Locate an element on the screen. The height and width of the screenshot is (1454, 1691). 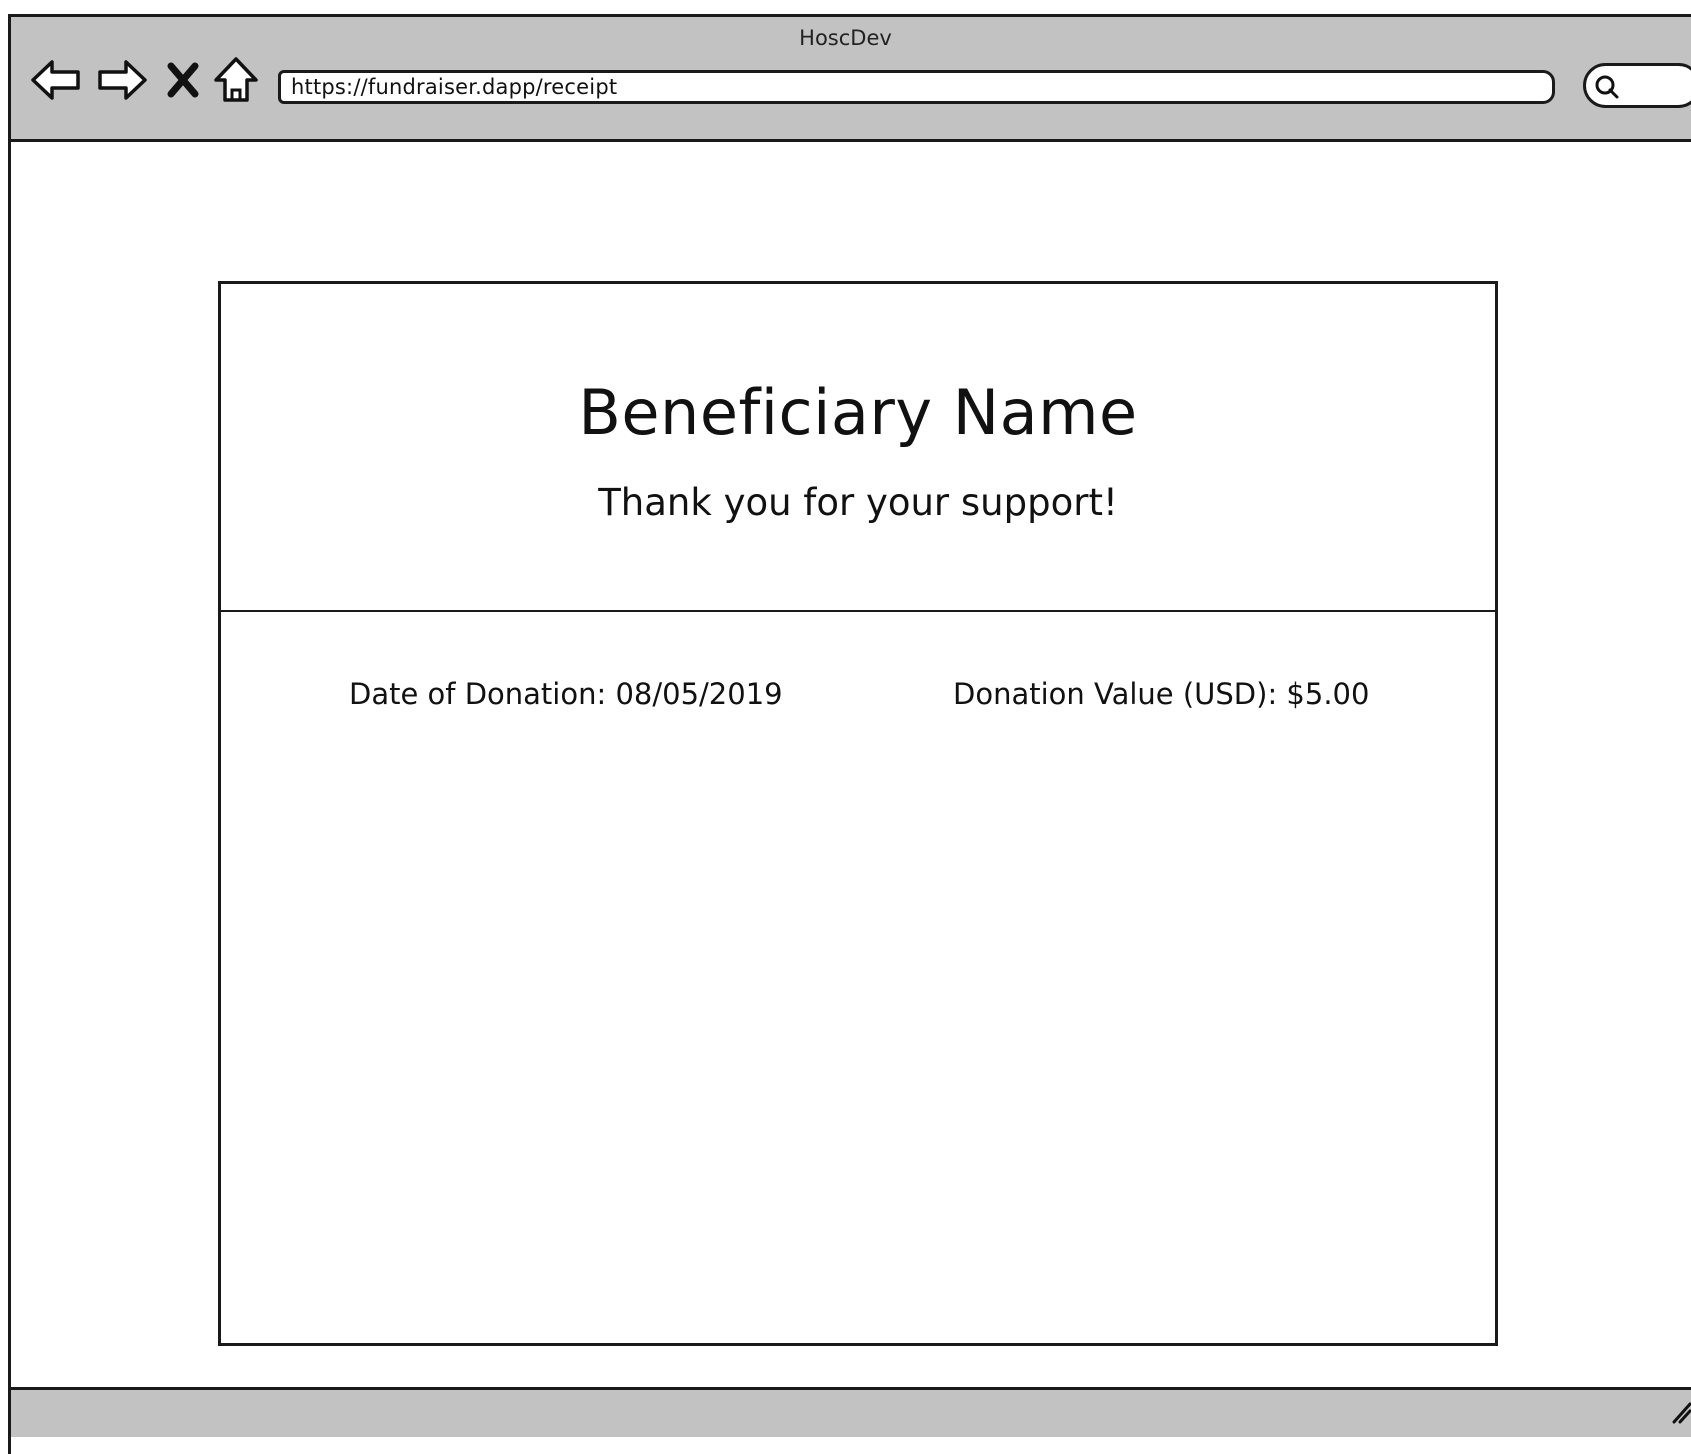
home-icon is located at coordinates (236, 79).